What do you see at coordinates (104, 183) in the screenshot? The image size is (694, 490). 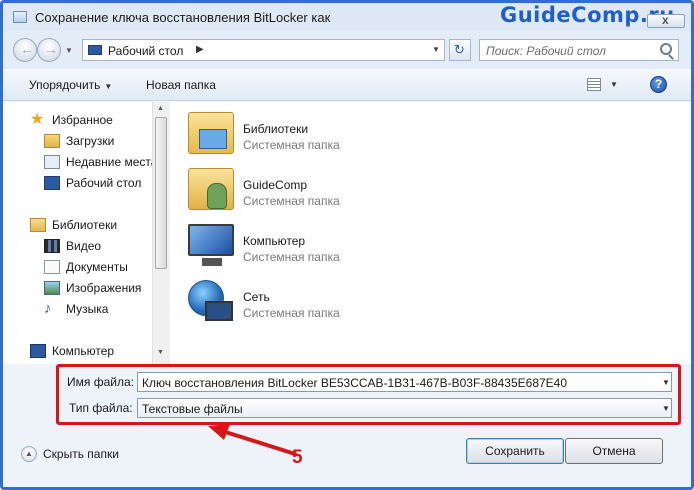 I see `sidebar-item-label: Рабочий стол` at bounding box center [104, 183].